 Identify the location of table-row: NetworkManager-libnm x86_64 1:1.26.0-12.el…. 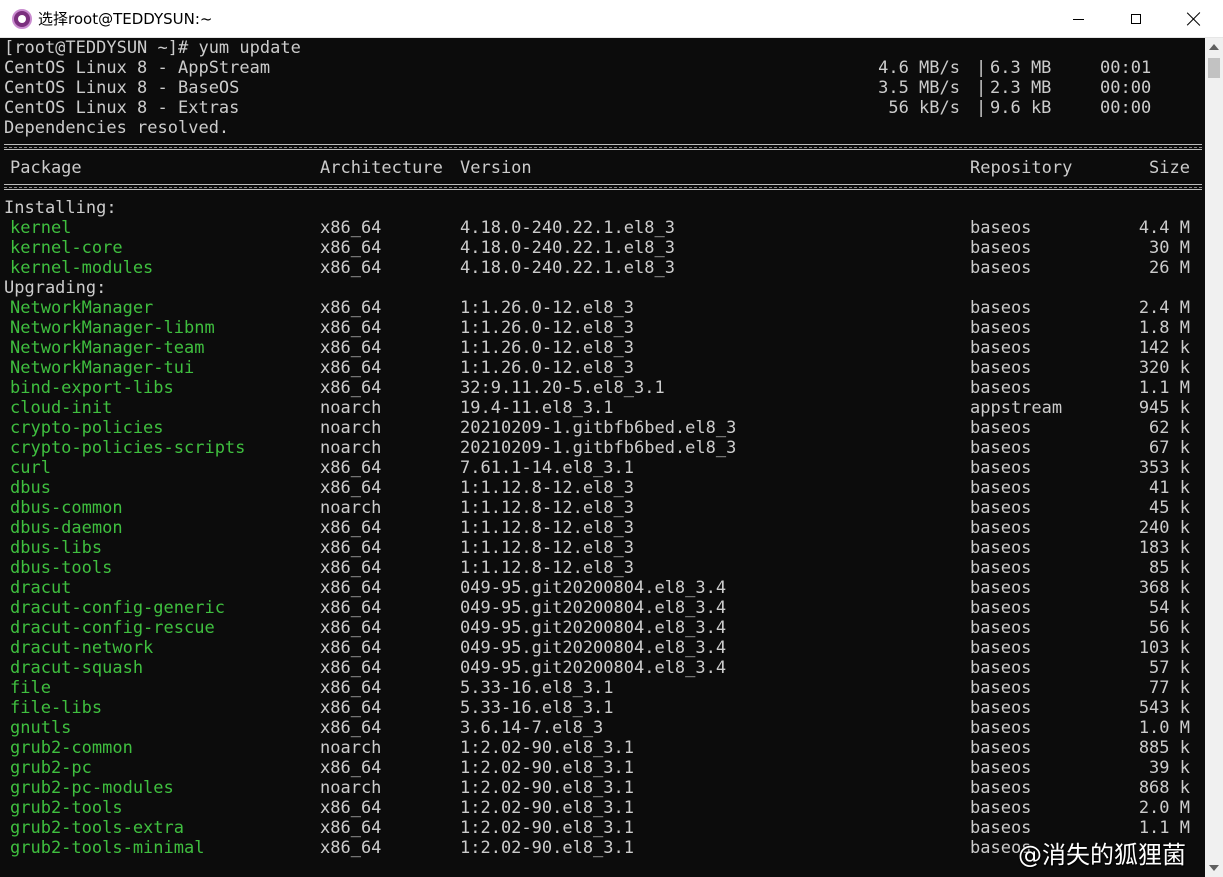
(602, 328).